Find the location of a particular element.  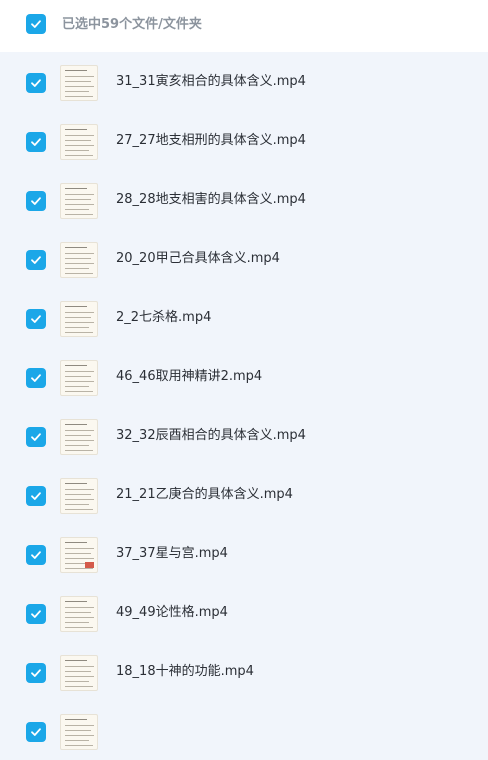

file-row: 18_18十神的功能.mp4 is located at coordinates (244, 671).